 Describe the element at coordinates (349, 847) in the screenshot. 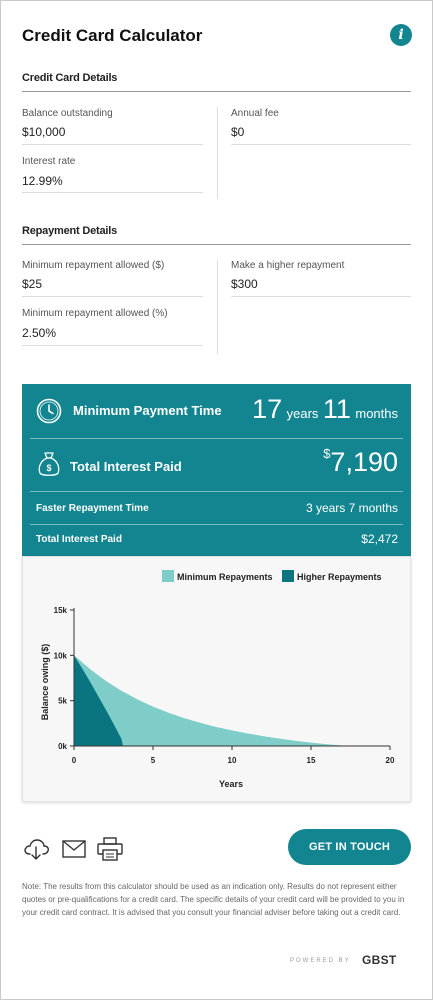

I see `get-in-touch-button: GET IN TOUCH` at that location.